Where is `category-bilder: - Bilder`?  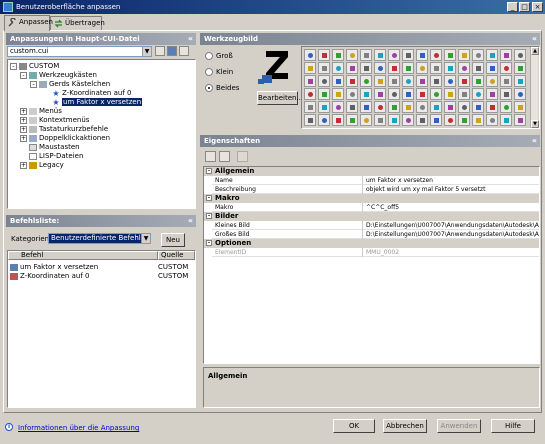 category-bilder: - Bilder is located at coordinates (371, 216).